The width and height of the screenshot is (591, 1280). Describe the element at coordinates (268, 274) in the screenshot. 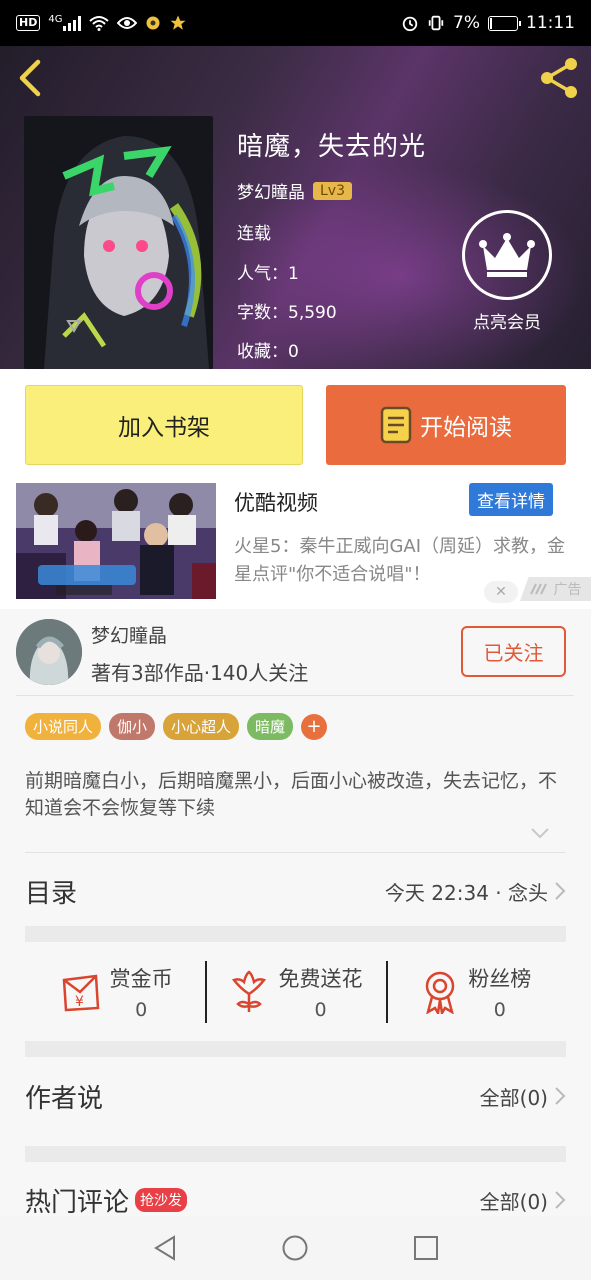

I see `book-popularity: 人气：1` at that location.